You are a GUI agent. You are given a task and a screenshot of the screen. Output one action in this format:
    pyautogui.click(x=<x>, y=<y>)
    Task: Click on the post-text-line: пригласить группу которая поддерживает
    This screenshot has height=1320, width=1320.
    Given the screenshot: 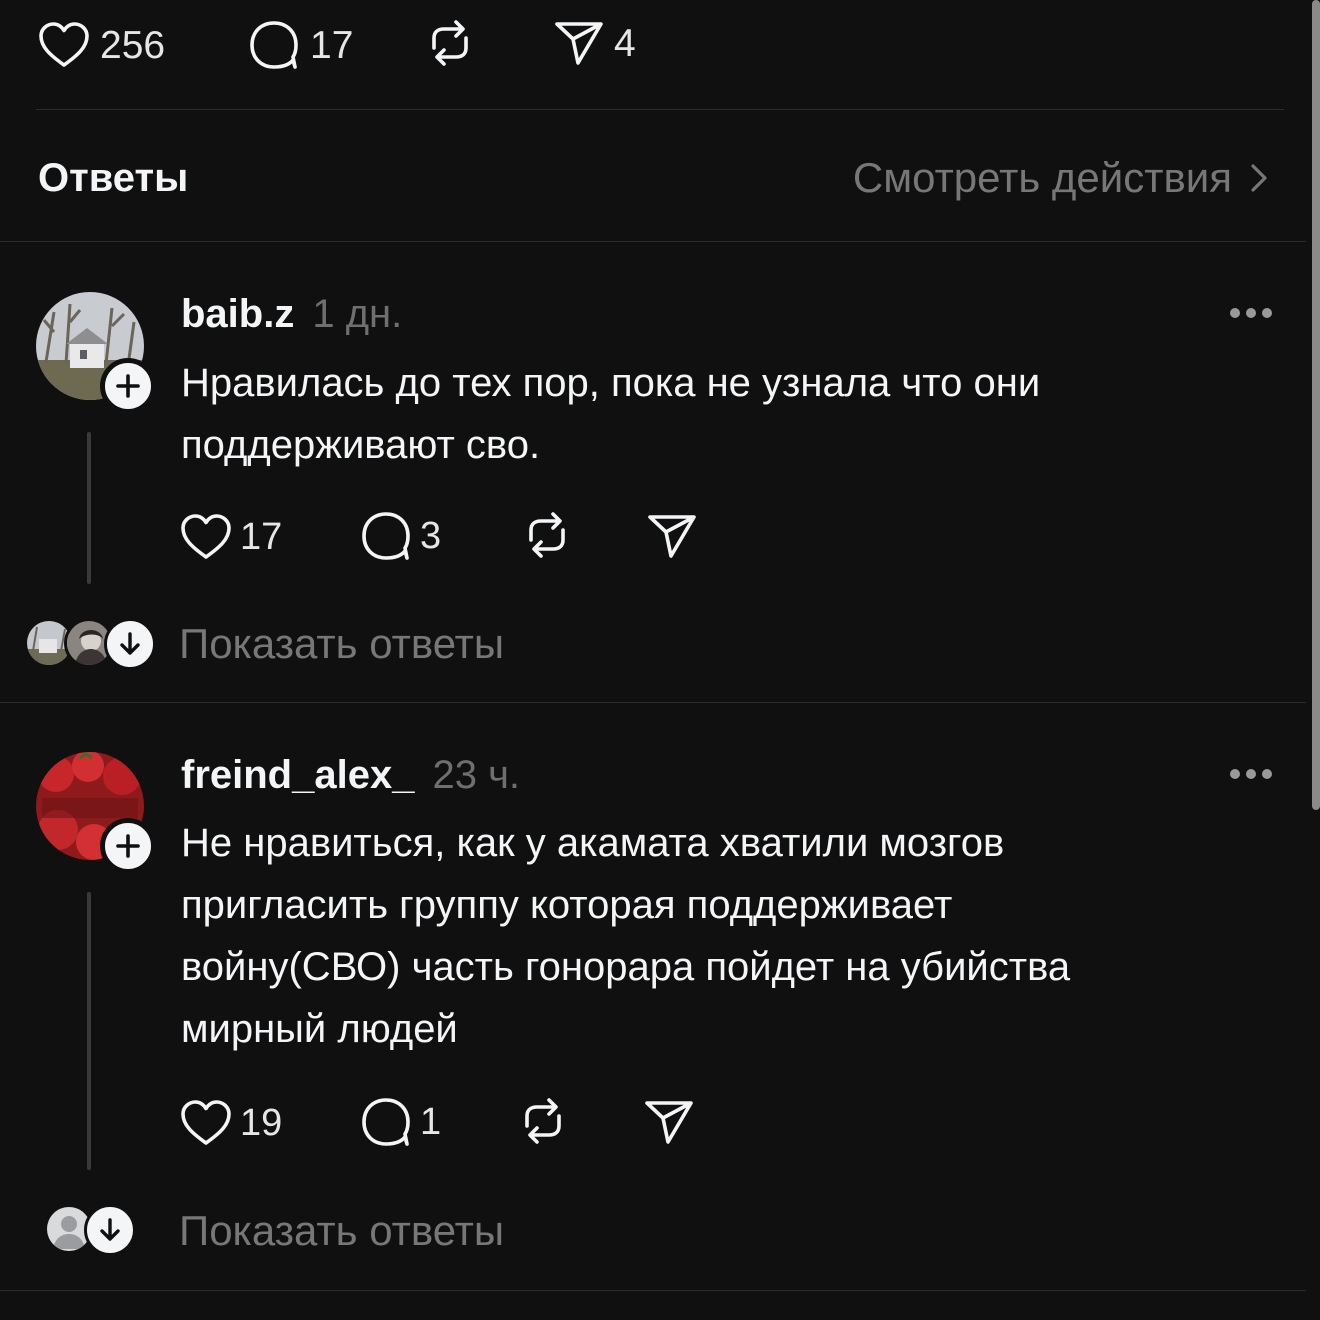 What is the action you would take?
    pyautogui.click(x=567, y=905)
    